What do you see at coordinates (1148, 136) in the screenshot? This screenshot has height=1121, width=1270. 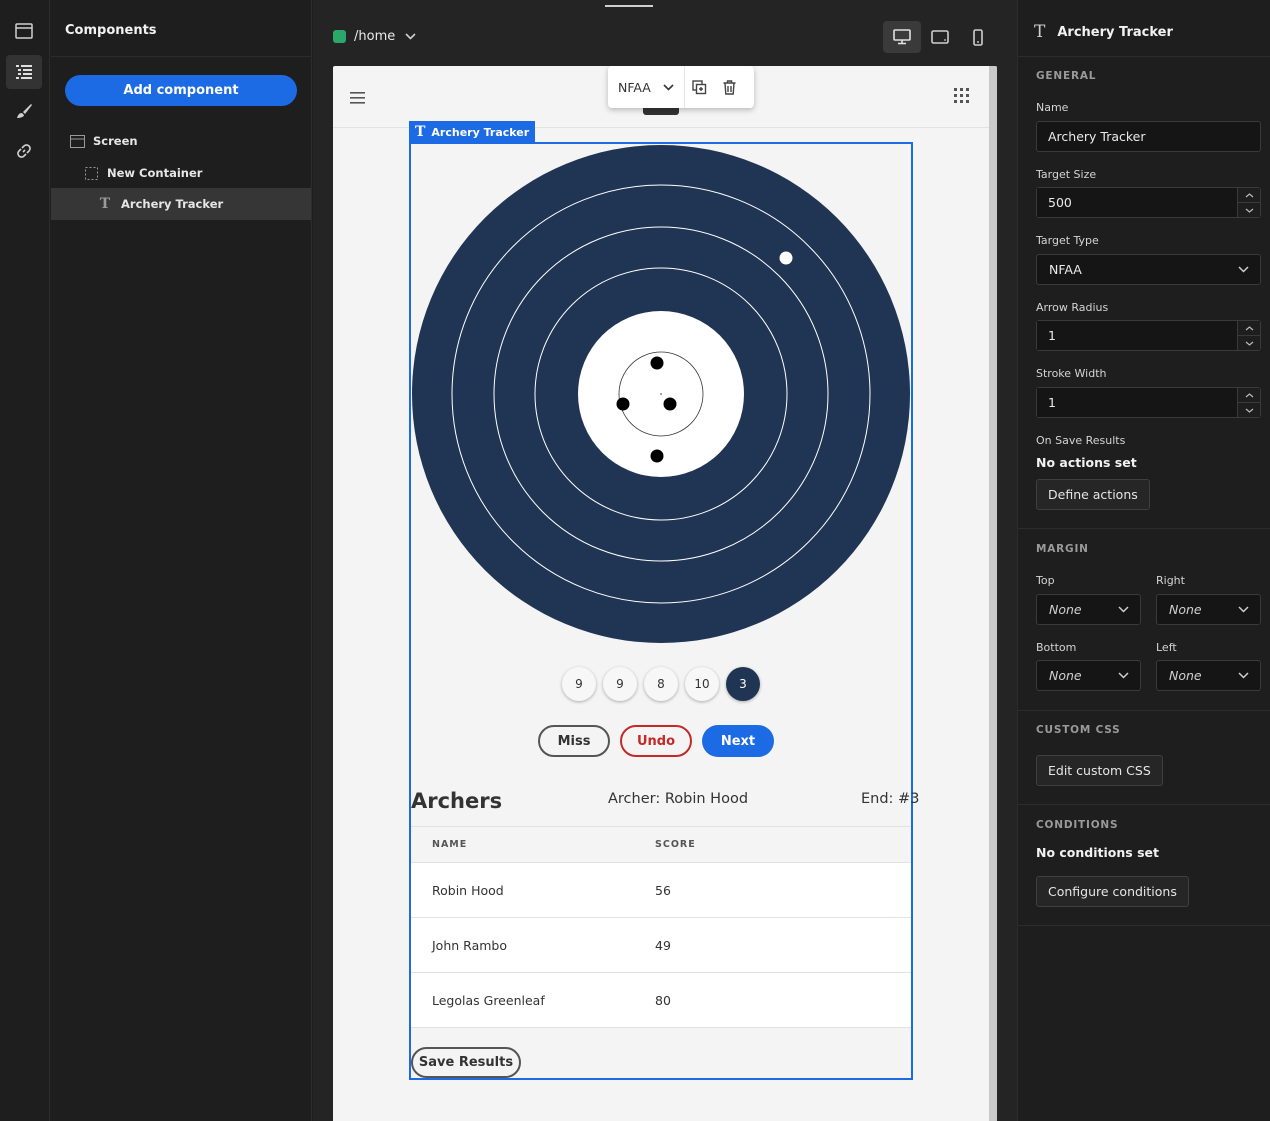 I see `name-input: Archery Tracker` at bounding box center [1148, 136].